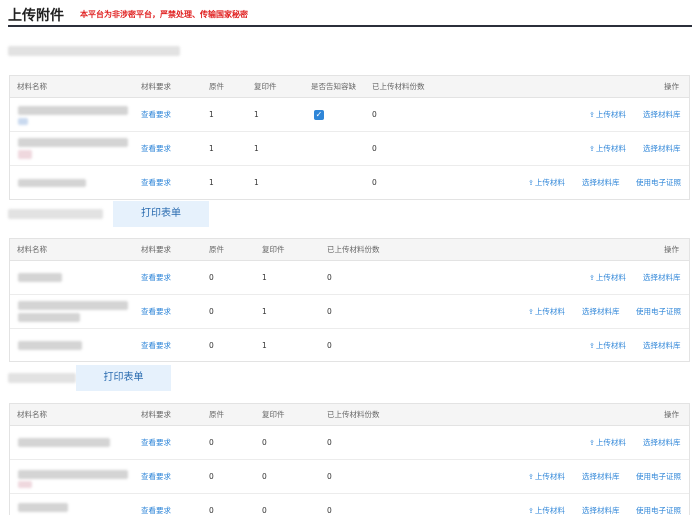 This screenshot has height=515, width=700. What do you see at coordinates (264, 476) in the screenshot?
I see `copy-count: 0` at bounding box center [264, 476].